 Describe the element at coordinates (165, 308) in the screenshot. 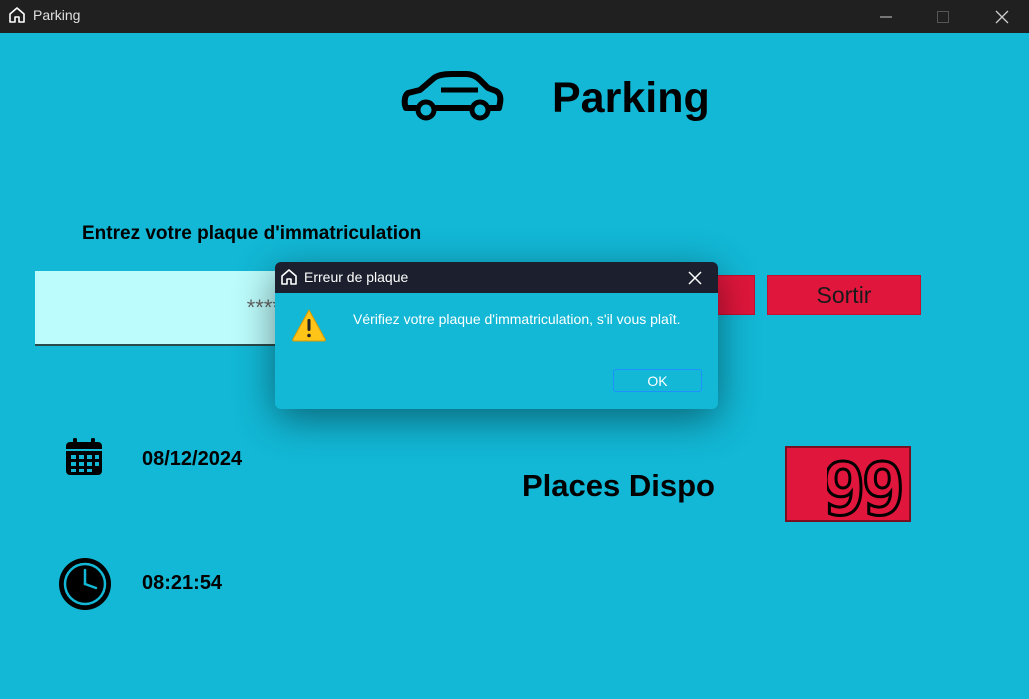

I see `plate-input` at that location.